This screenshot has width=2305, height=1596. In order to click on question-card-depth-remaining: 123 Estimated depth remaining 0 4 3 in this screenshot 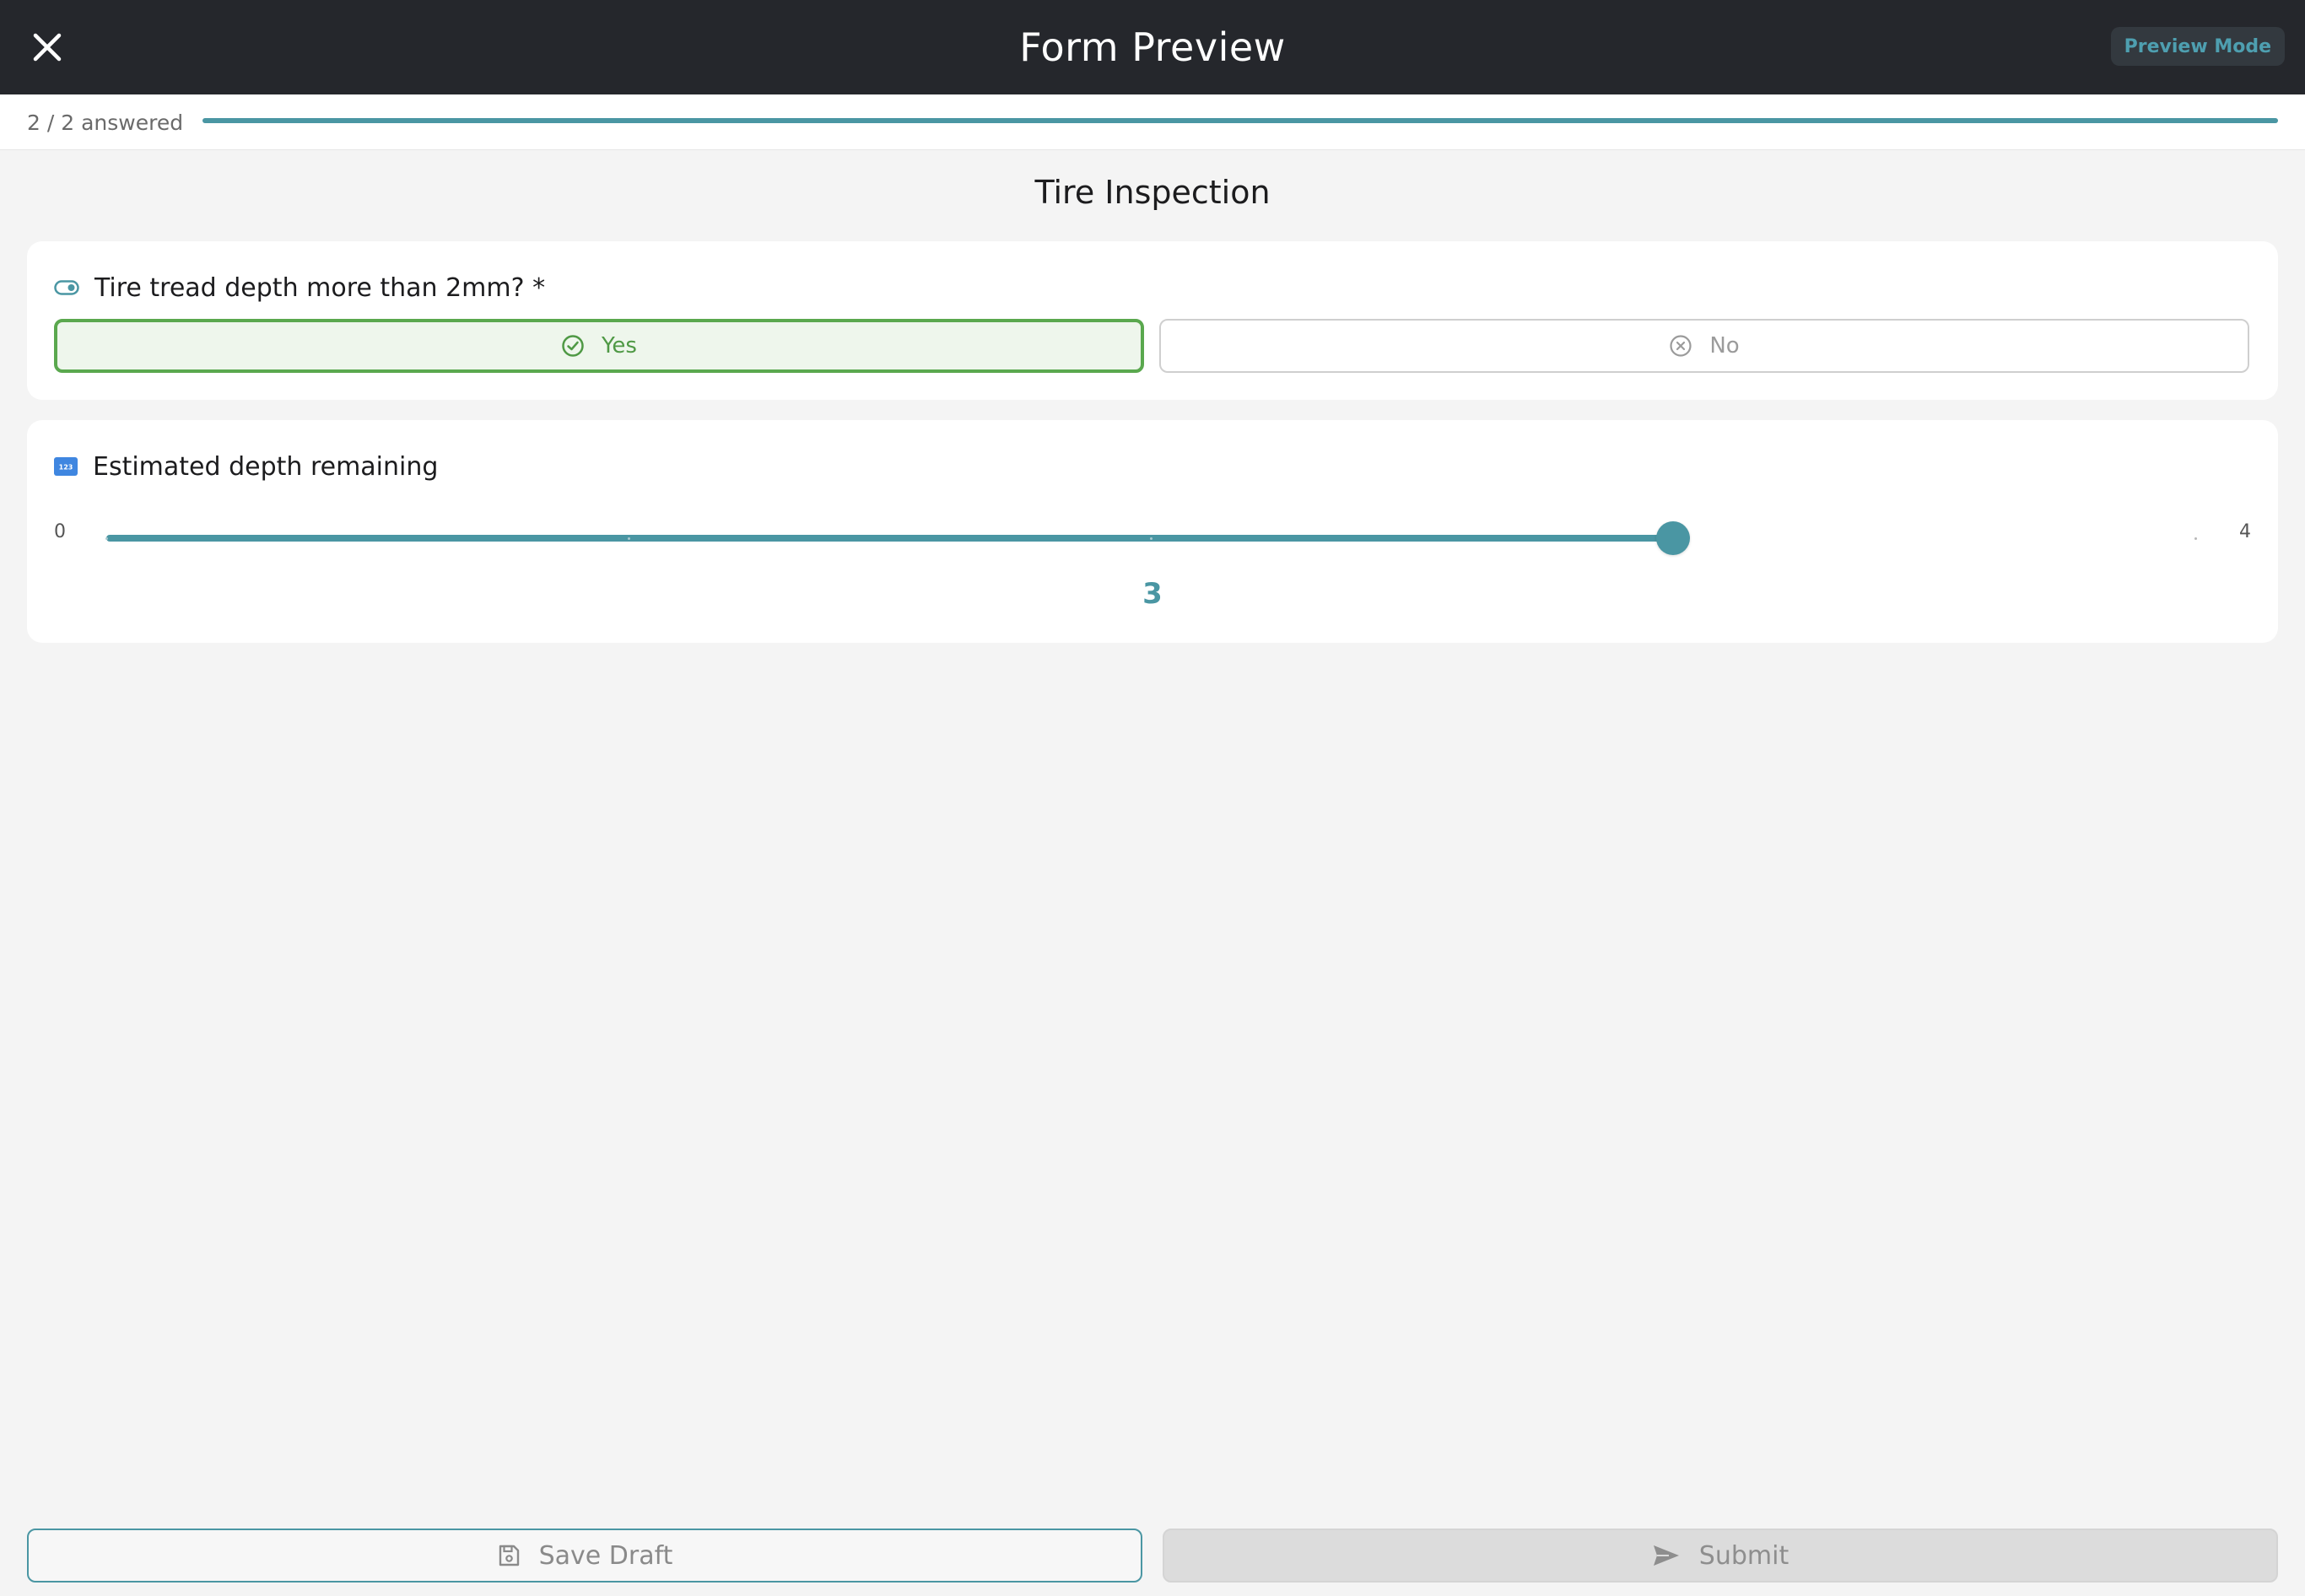, I will do `click(1152, 531)`.